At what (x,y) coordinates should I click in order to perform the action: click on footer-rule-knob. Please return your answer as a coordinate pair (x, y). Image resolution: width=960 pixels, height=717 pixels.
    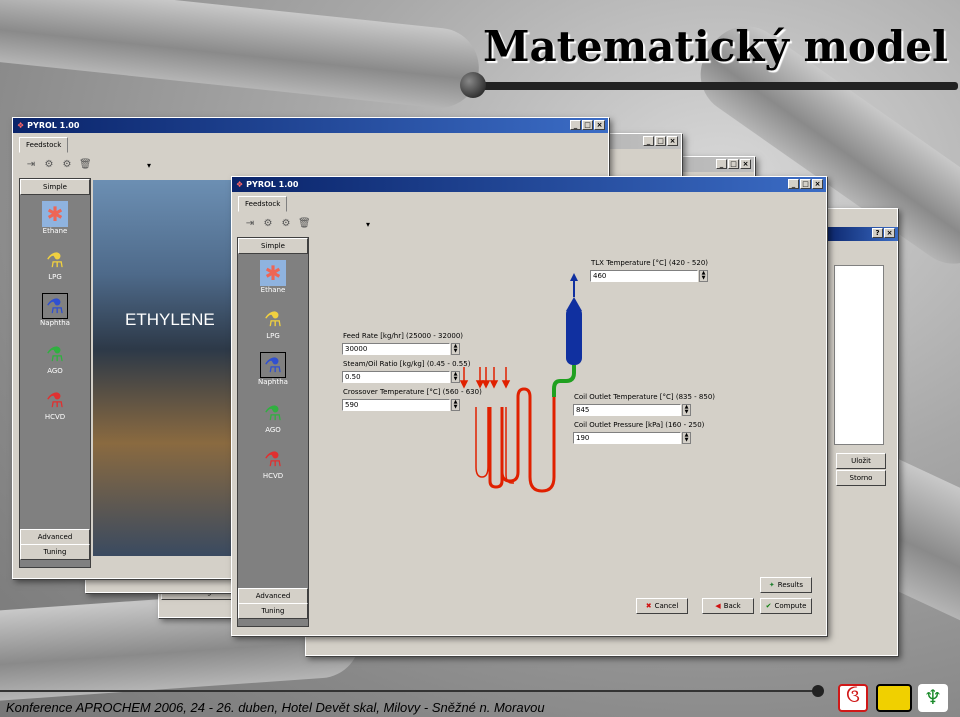
    Looking at the image, I should click on (818, 691).